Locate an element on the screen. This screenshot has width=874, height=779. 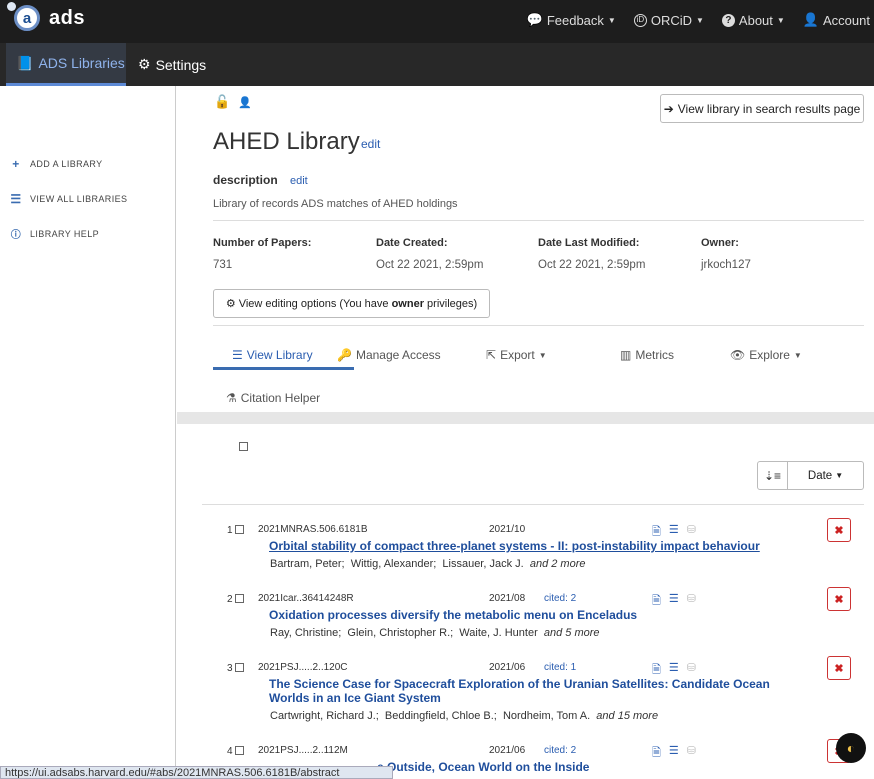
tab-manage-access: 🔑 Manage Access is located at coordinates (389, 355).